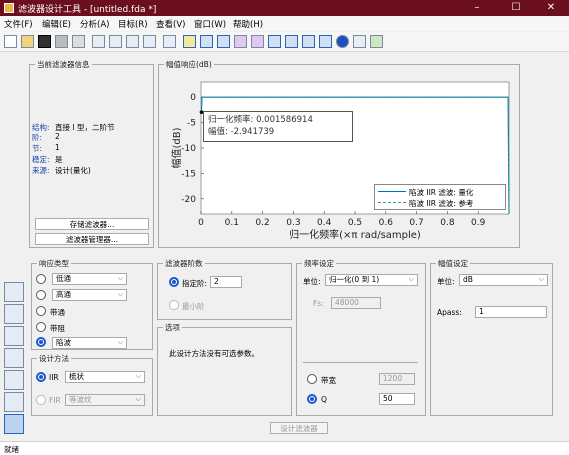 Image resolution: width=569 pixels, height=455 pixels. I want to click on radio-bandwidth, so click(312, 379).